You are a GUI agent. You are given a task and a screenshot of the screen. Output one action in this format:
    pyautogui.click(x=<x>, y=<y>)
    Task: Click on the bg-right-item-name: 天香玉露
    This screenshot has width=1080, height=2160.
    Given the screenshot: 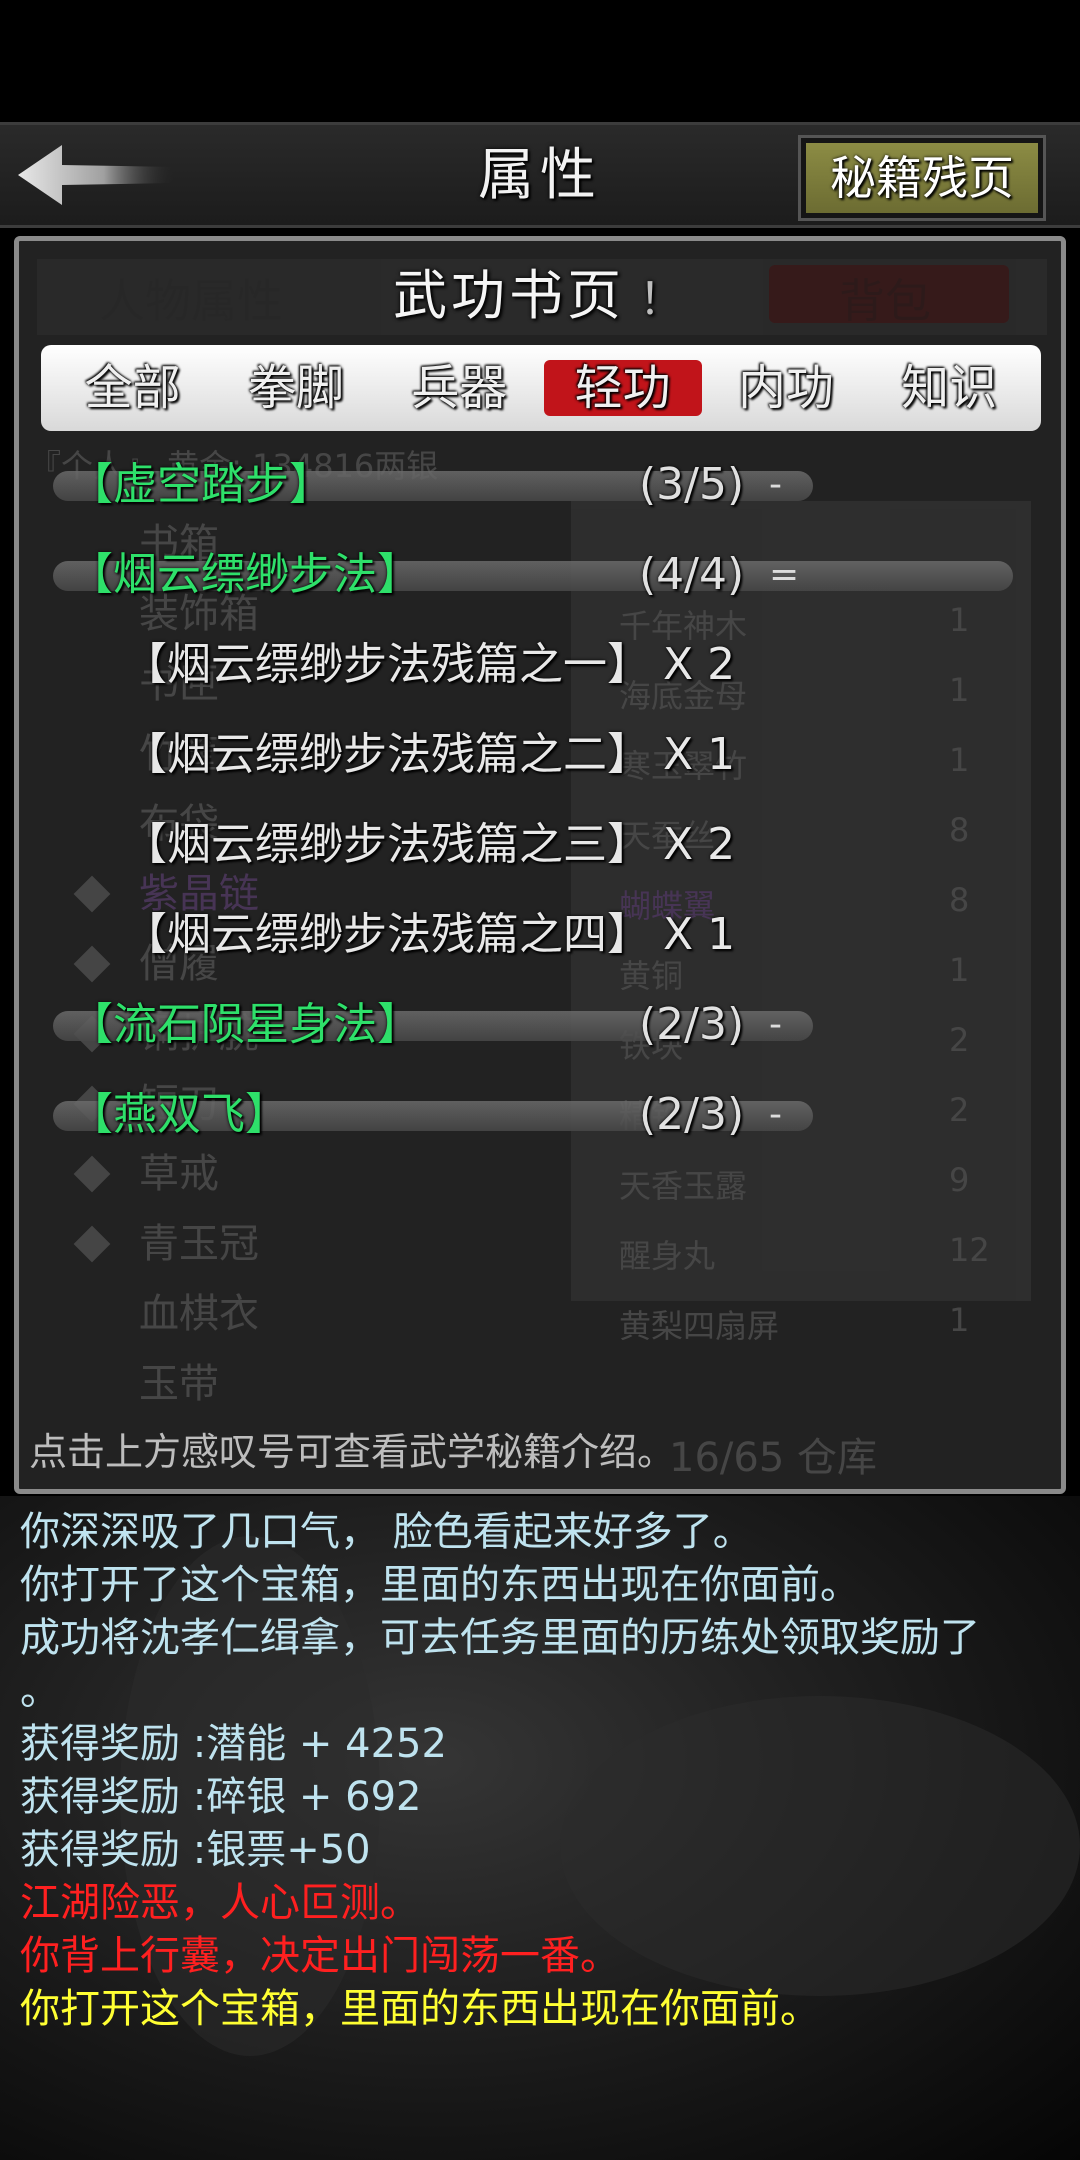 What is the action you would take?
    pyautogui.click(x=683, y=1186)
    